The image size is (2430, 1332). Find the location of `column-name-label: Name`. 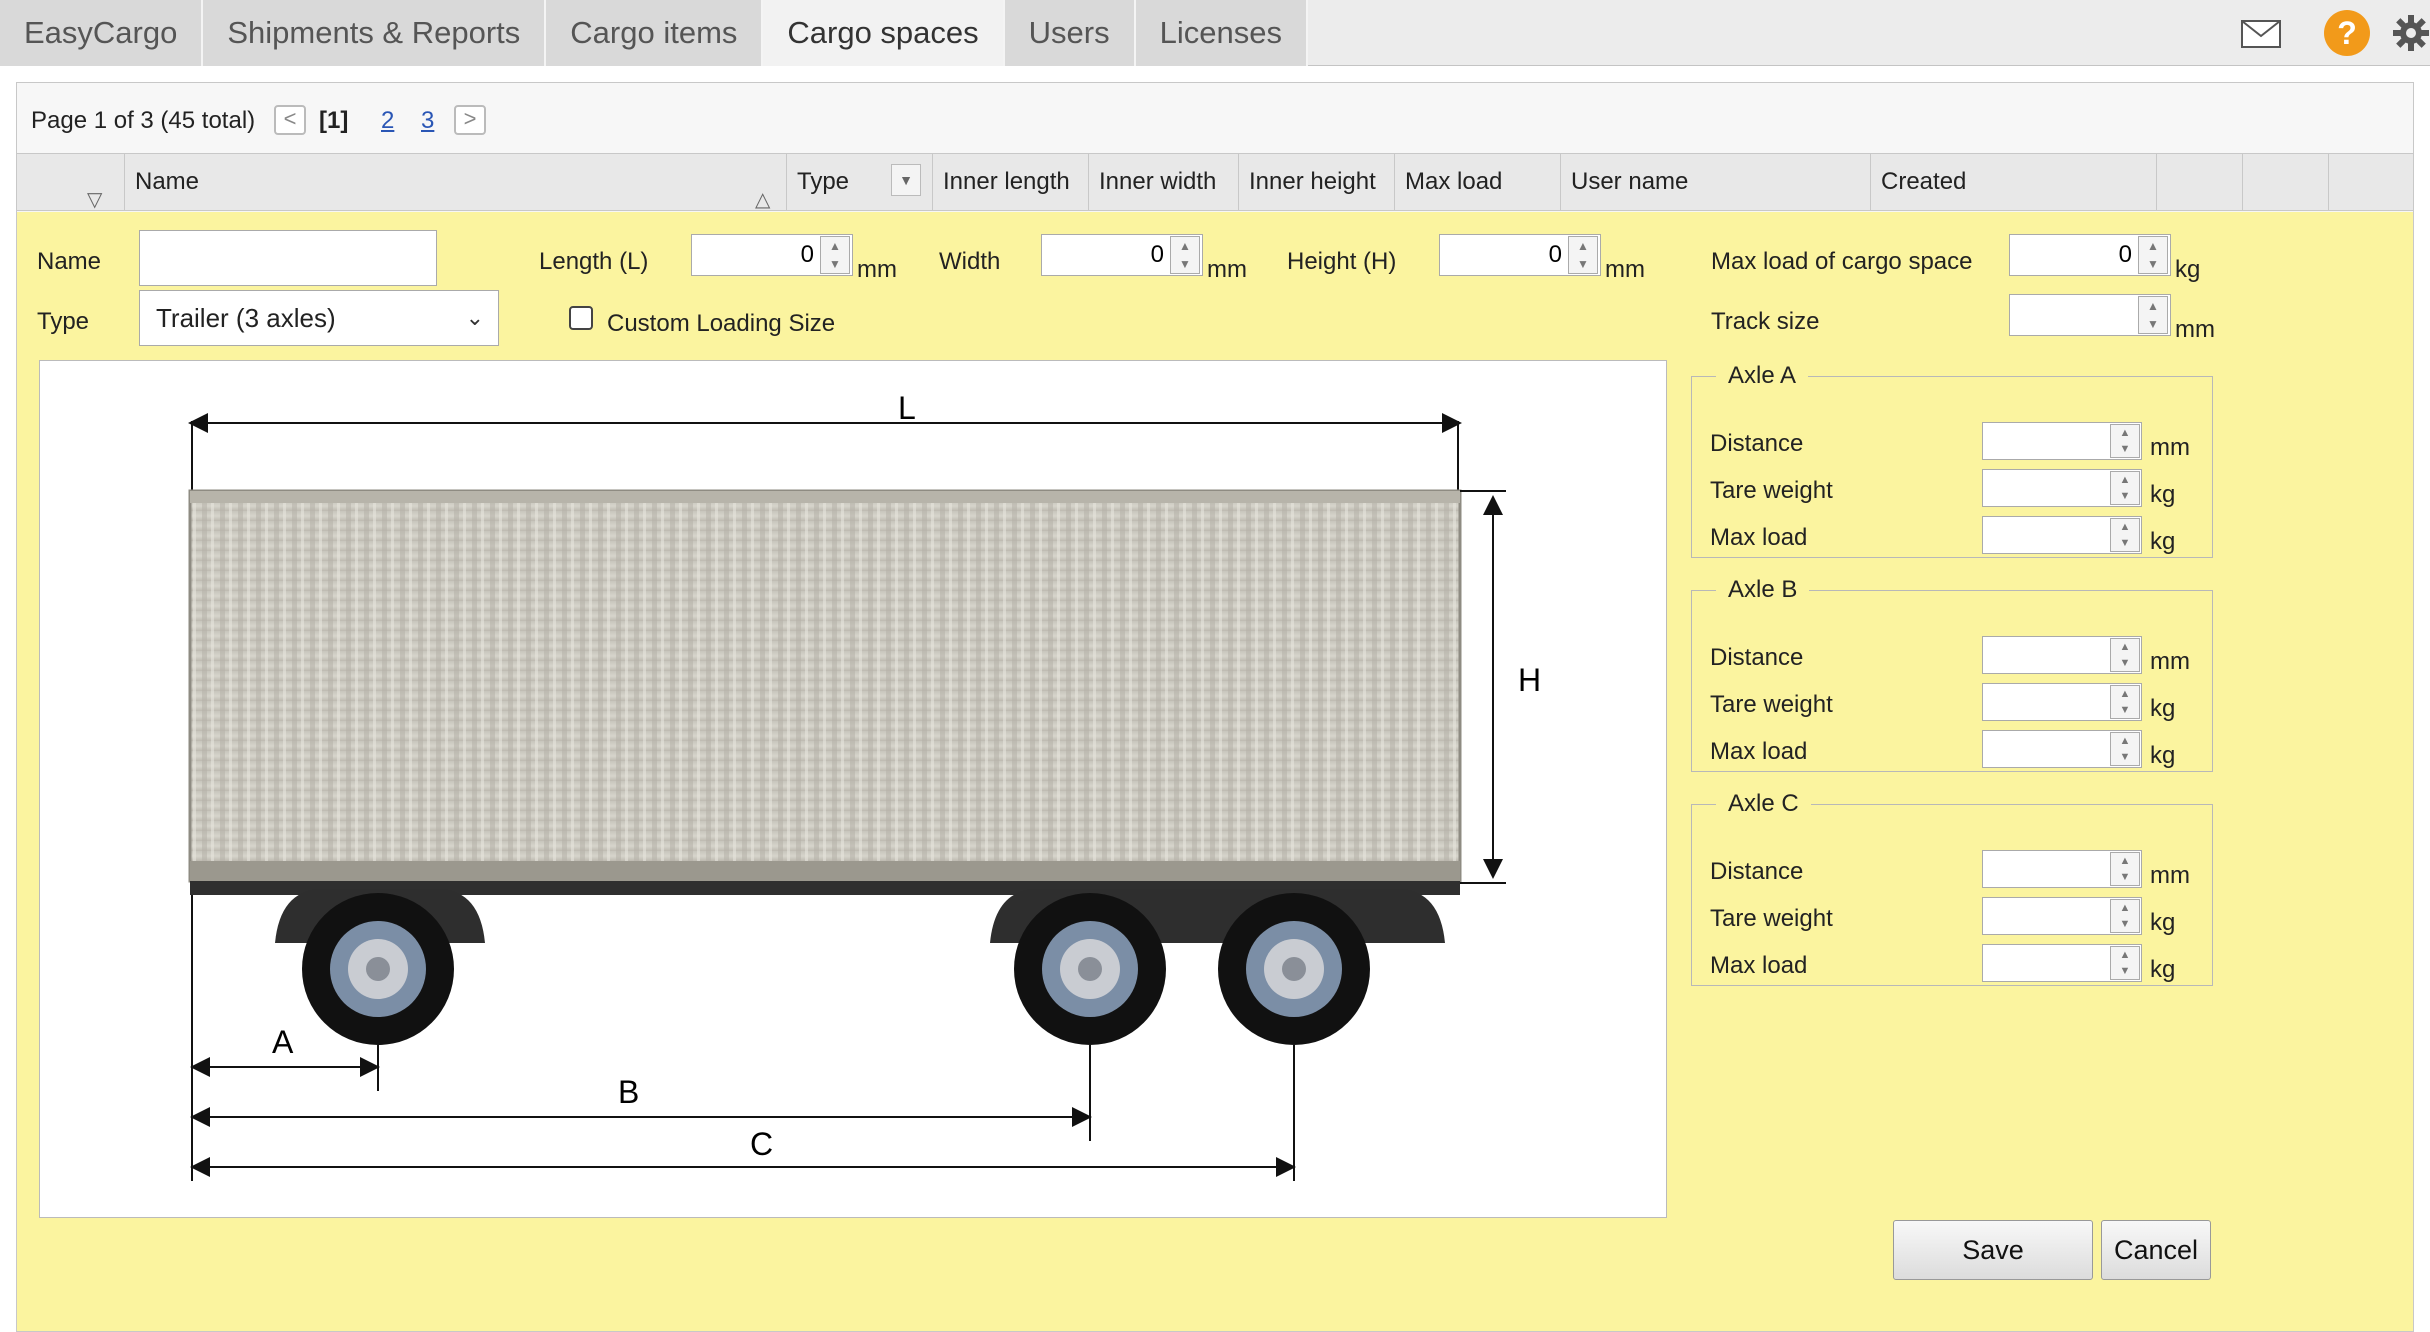

column-name-label: Name is located at coordinates (167, 181).